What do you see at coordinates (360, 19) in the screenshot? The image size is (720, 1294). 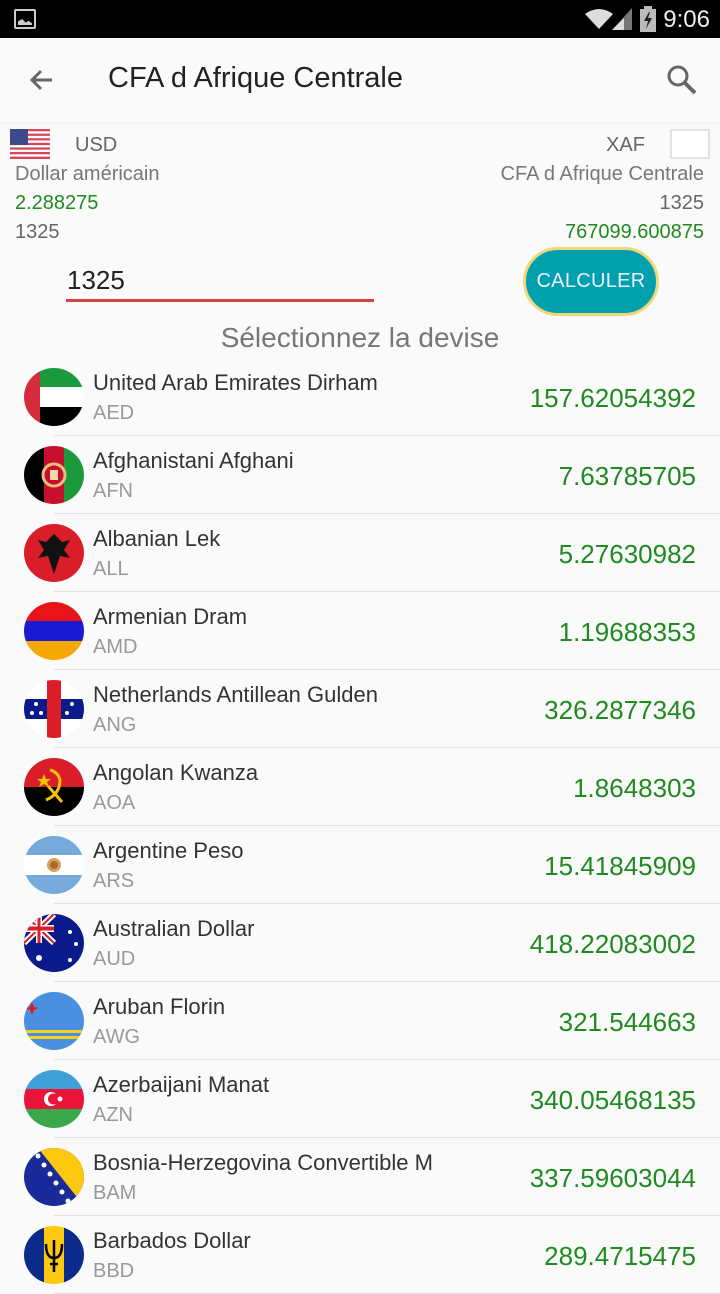 I see `status-bar: 9:06` at bounding box center [360, 19].